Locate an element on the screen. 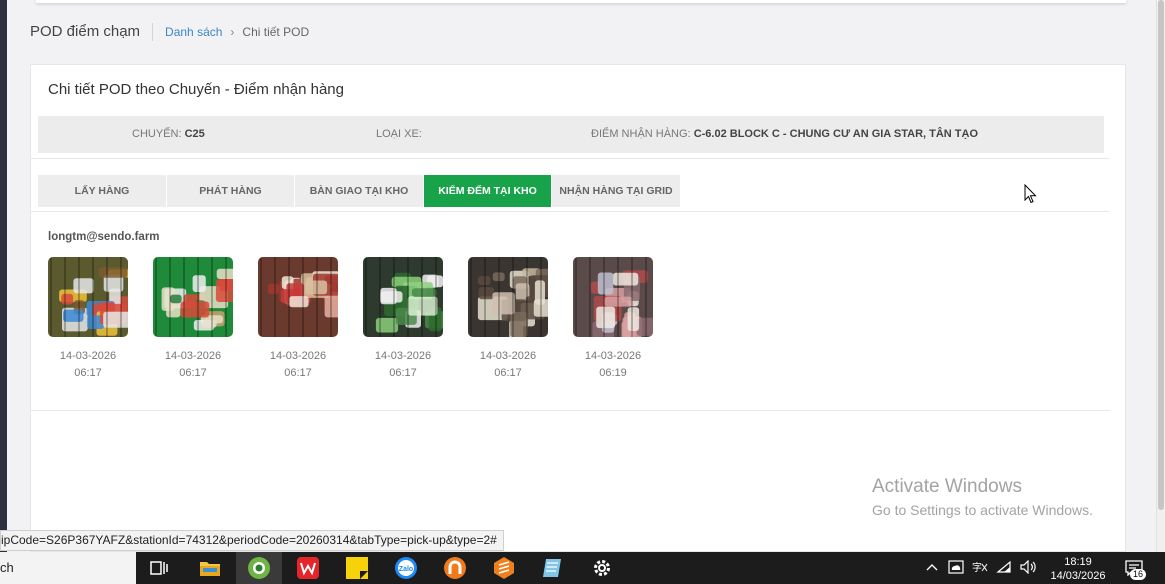 Image resolution: width=1165 pixels, height=584 pixels. svg-text: 字 is located at coordinates (977, 567).